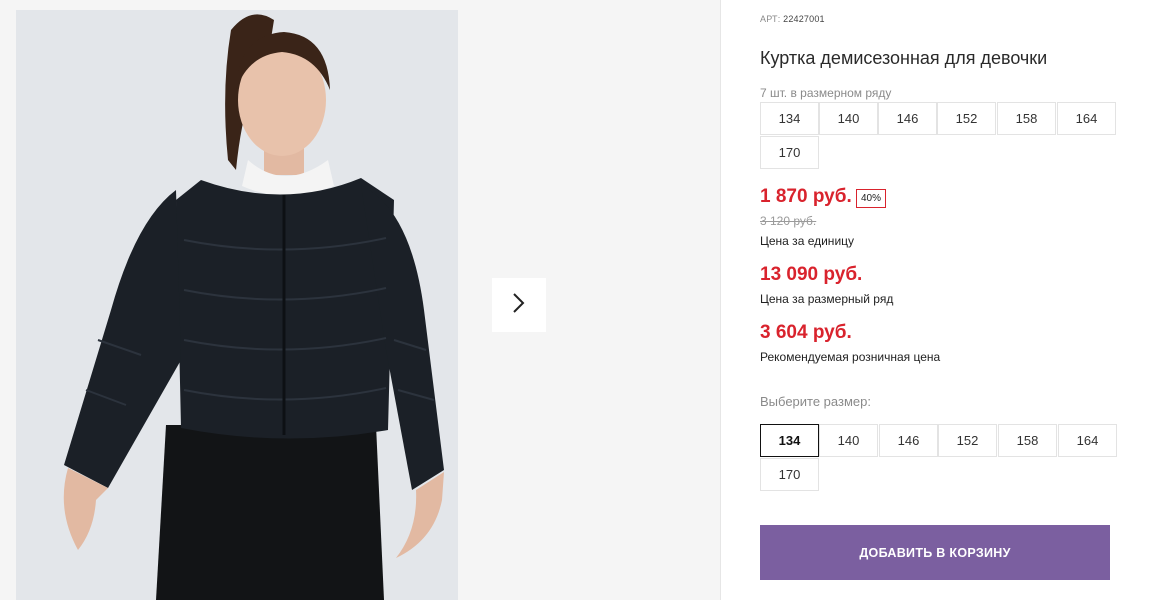  Describe the element at coordinates (848, 118) in the screenshot. I see `series-size-cell: 140` at that location.